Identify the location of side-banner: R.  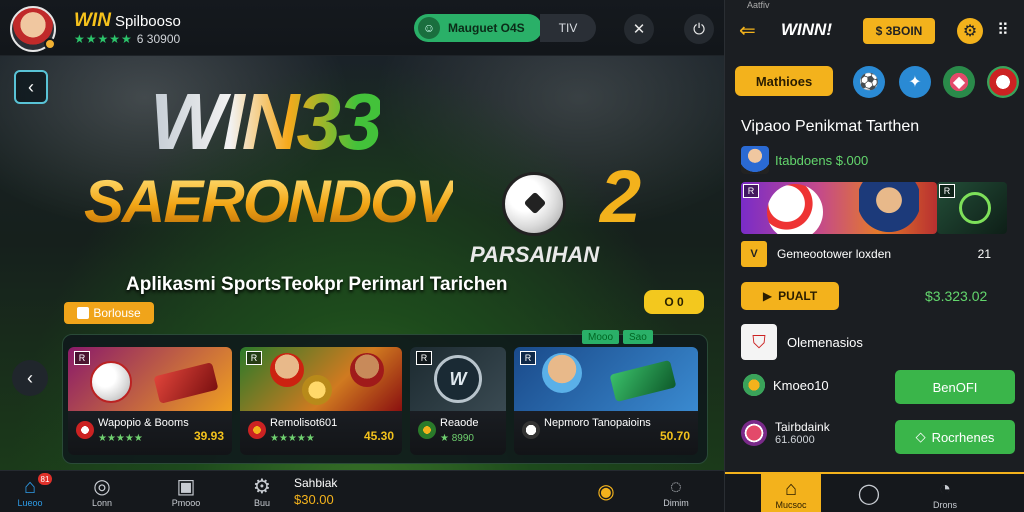
(972, 208).